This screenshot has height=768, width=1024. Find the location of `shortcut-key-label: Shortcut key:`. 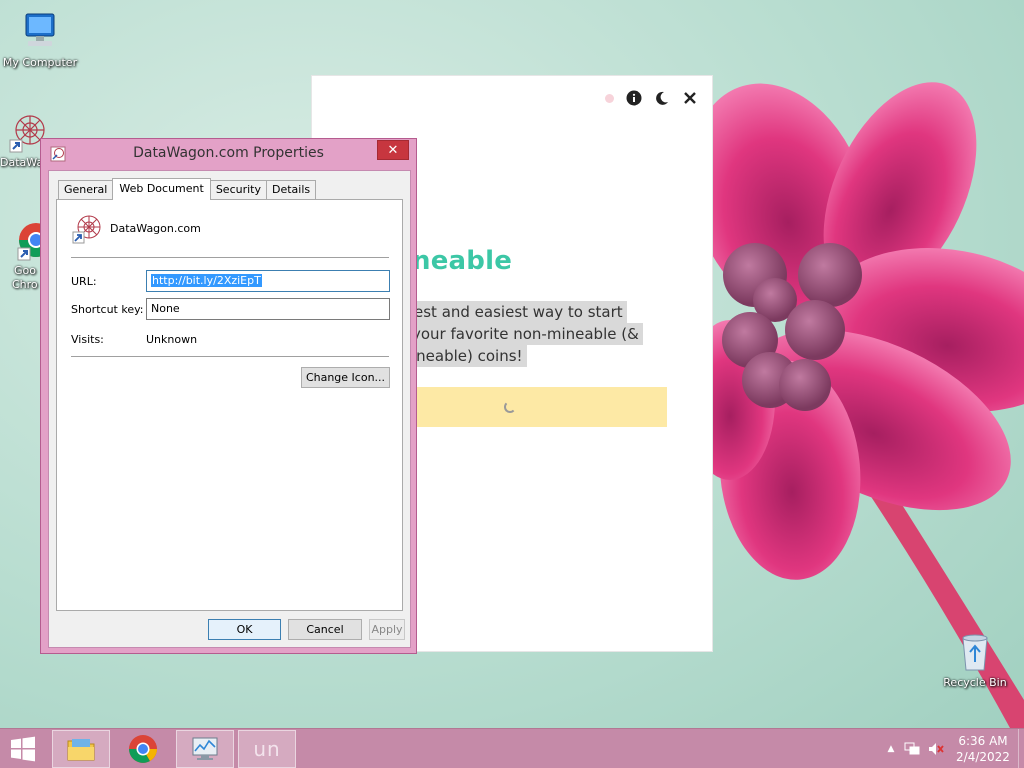

shortcut-key-label: Shortcut key: is located at coordinates (107, 309).